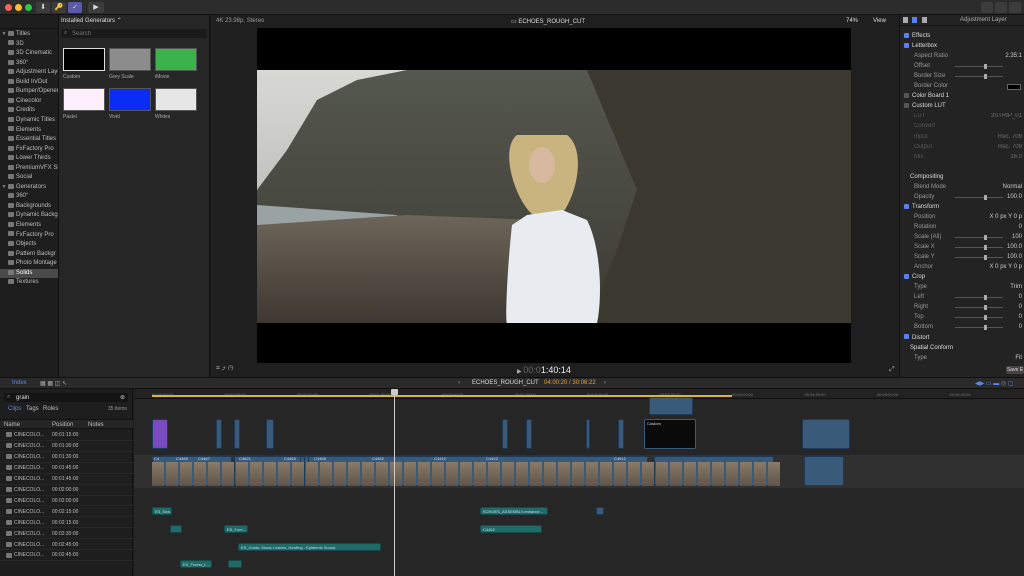  I want to click on history-back-icon: ‹, so click(459, 383).